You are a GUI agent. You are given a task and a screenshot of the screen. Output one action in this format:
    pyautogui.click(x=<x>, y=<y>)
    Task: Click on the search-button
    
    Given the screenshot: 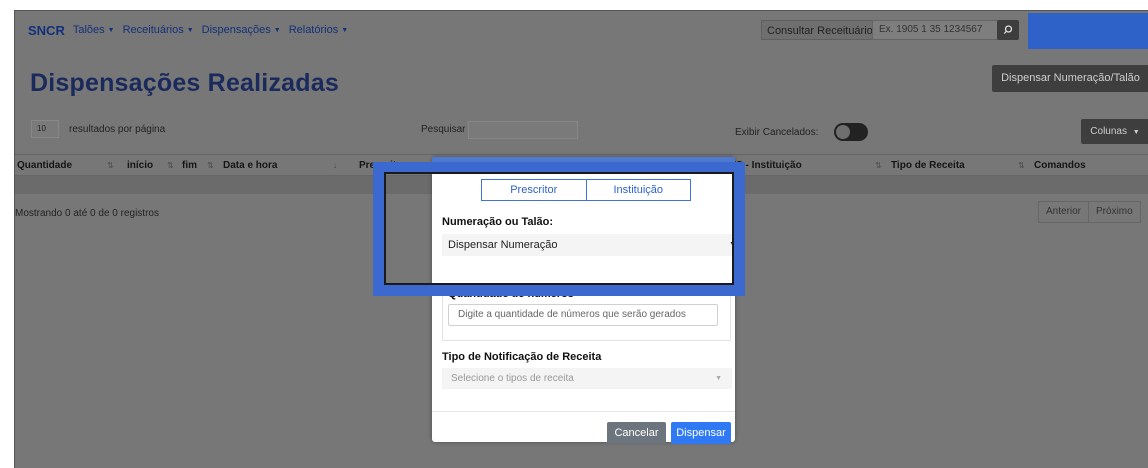 What is the action you would take?
    pyautogui.click(x=1008, y=30)
    